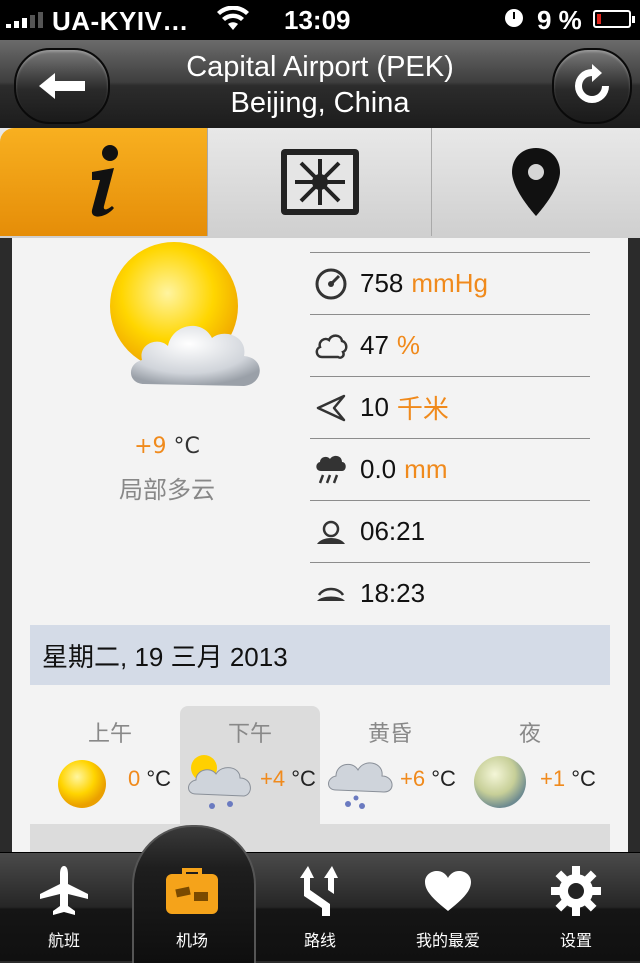 This screenshot has width=640, height=963. I want to click on tab-favorites: 我的最爱, so click(448, 907).